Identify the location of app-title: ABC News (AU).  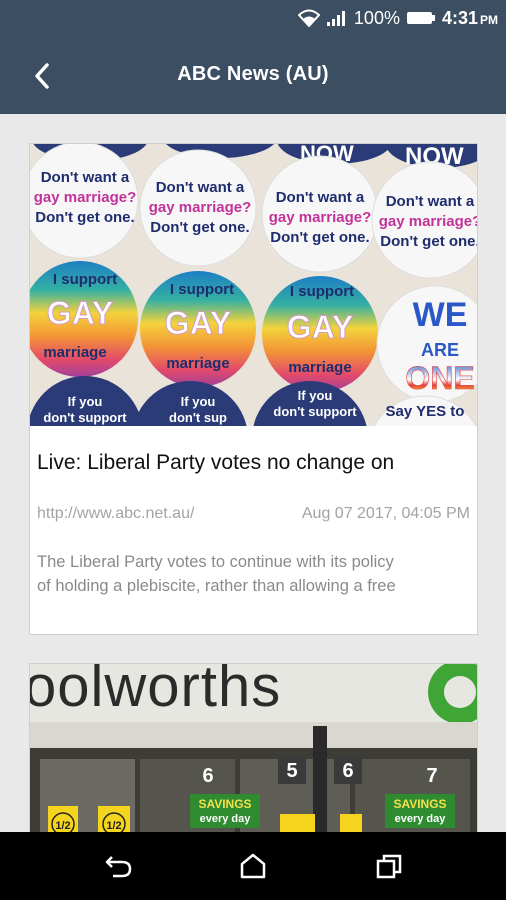
(253, 74).